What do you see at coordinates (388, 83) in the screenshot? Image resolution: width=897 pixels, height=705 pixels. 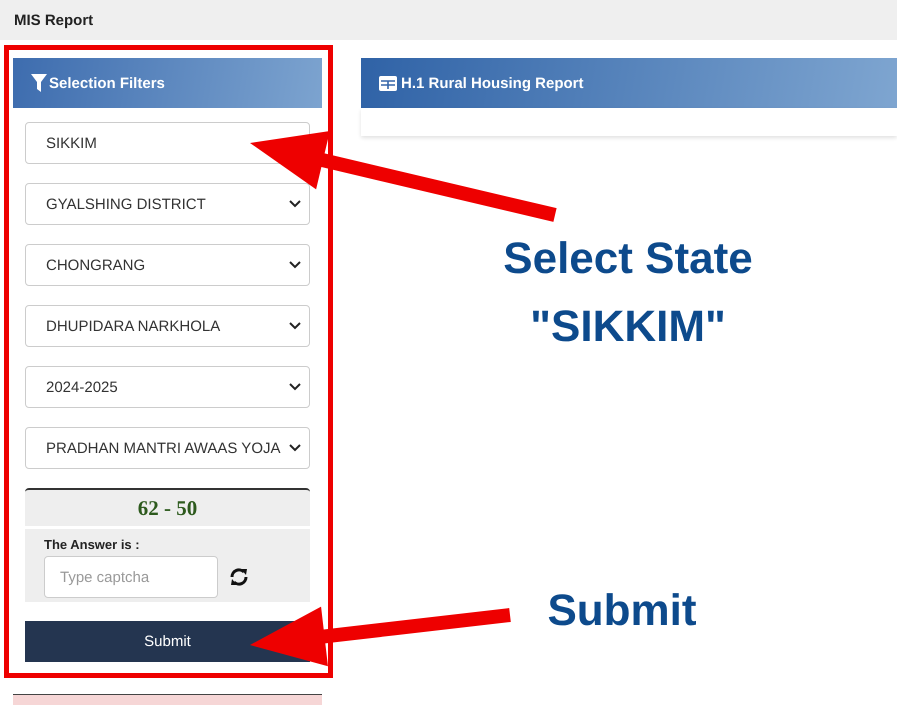 I see `table-icon` at bounding box center [388, 83].